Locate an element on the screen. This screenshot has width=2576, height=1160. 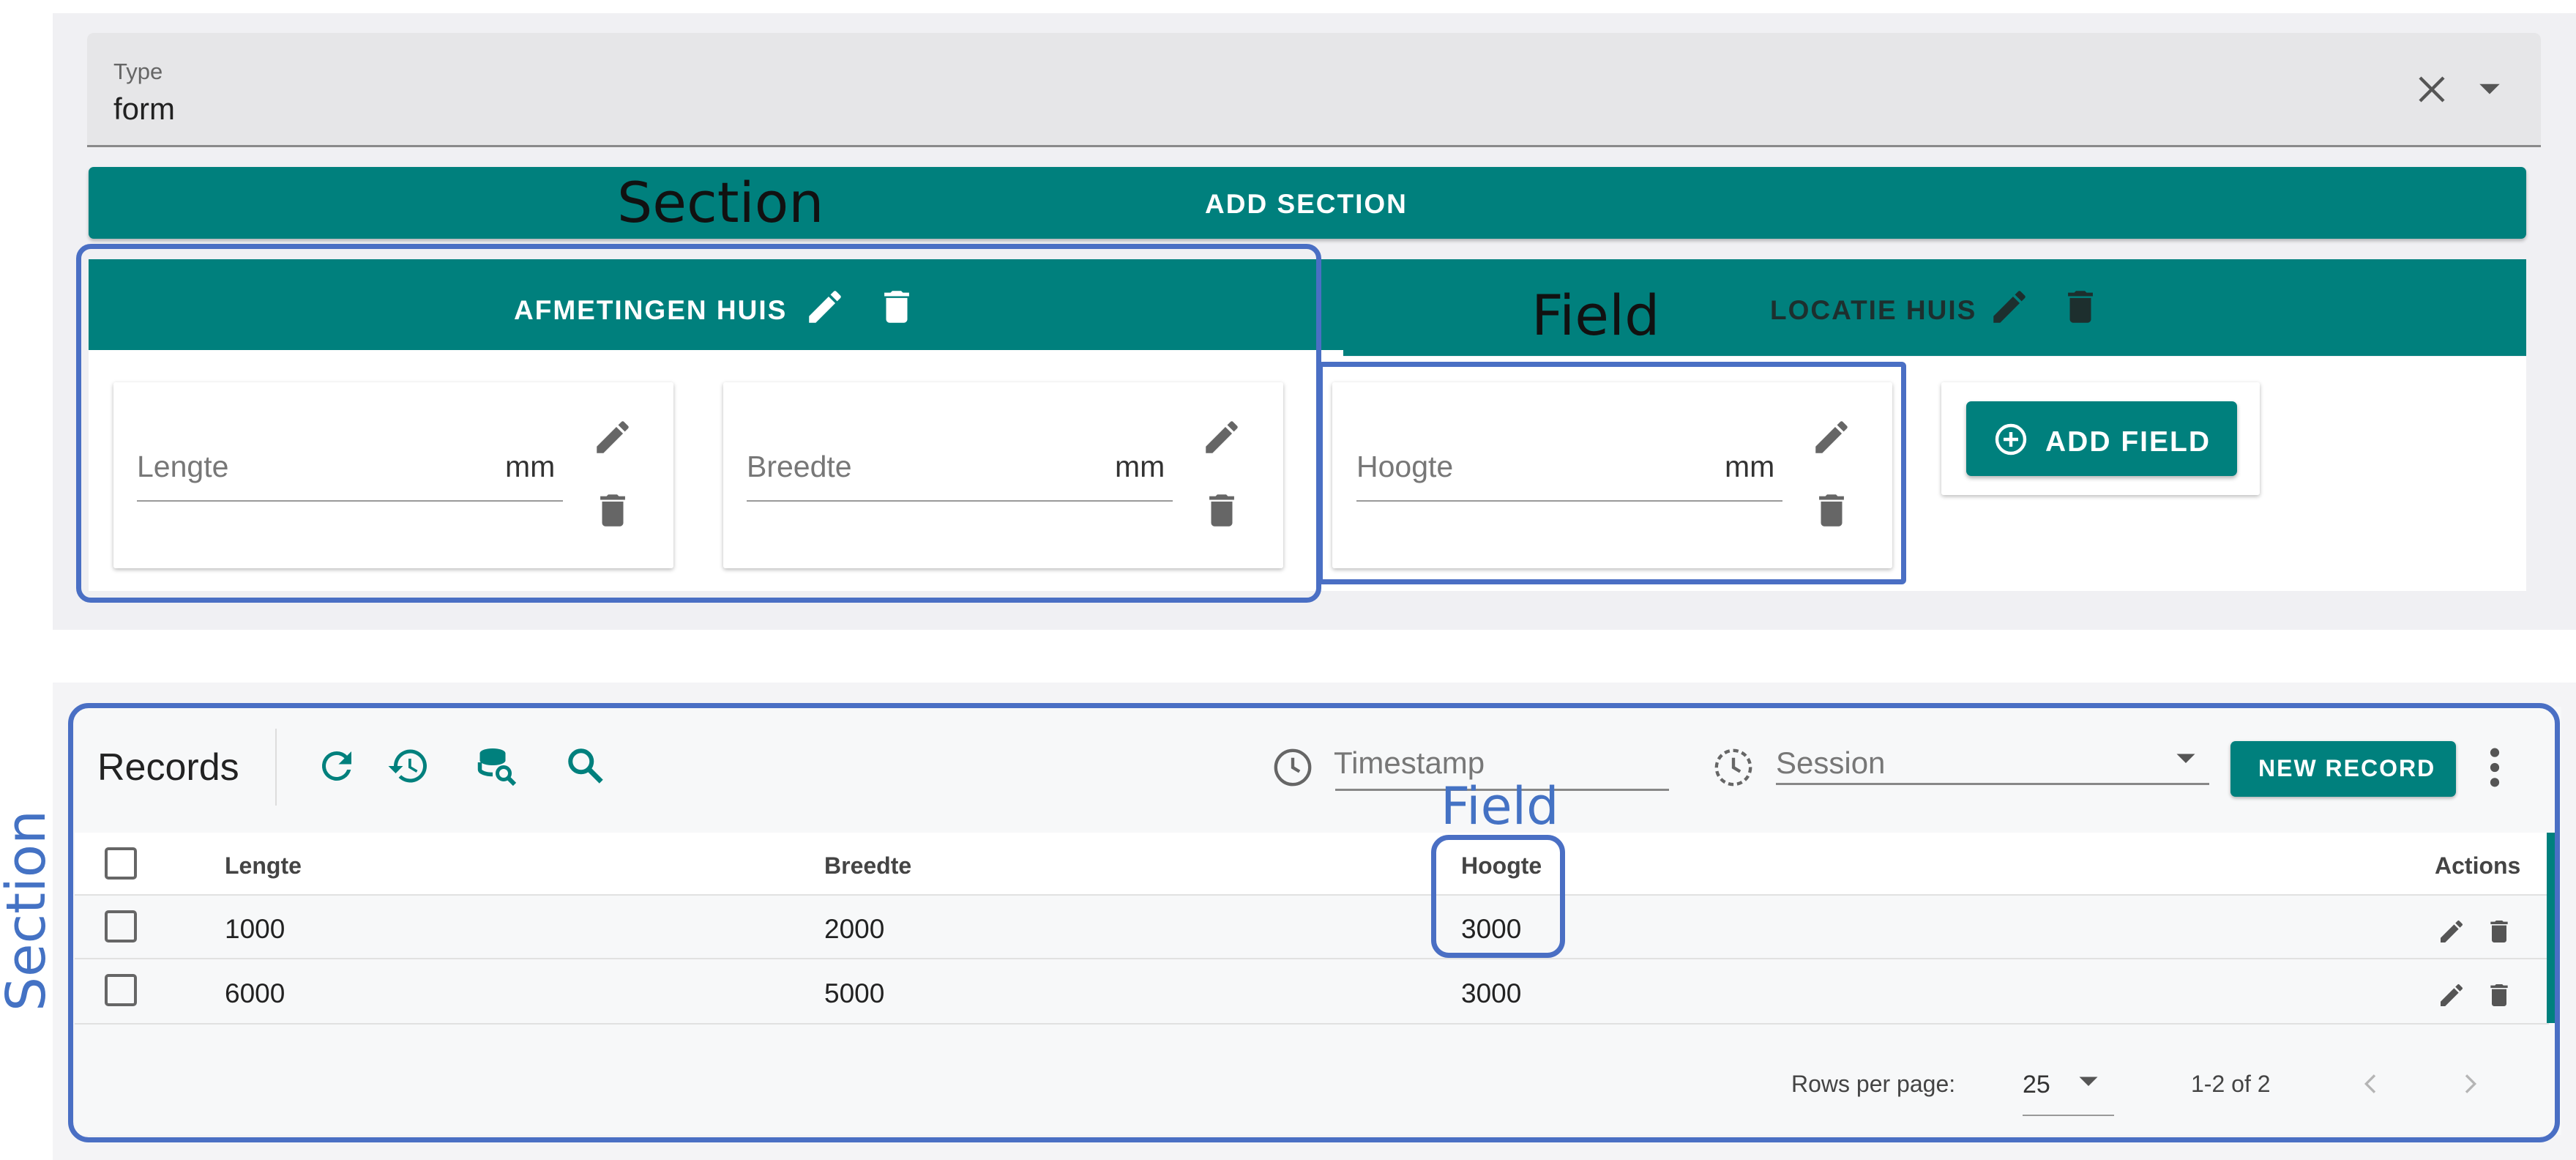
chevron-down-icon is located at coordinates (2489, 90).